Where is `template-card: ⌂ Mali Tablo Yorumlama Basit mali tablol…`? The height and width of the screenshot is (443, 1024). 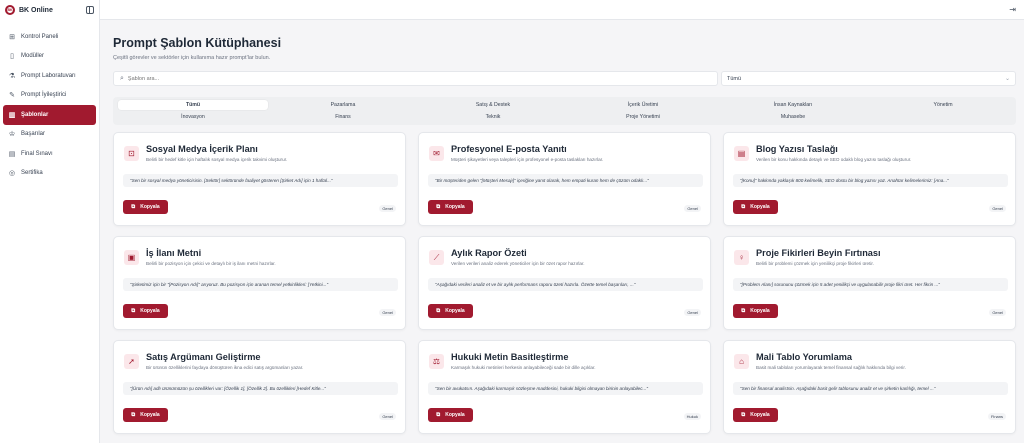 template-card: ⌂ Mali Tablo Yorumlama Basit mali tablol… is located at coordinates (869, 387).